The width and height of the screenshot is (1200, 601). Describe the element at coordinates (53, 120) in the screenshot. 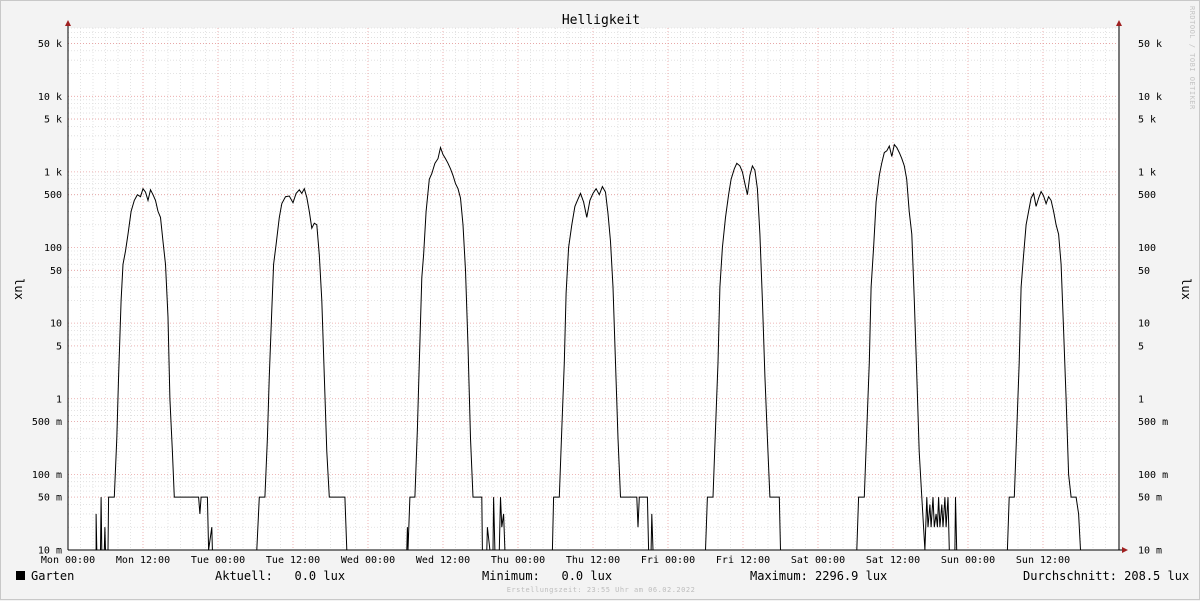

I see `y-tick-label-left: 5 k` at that location.